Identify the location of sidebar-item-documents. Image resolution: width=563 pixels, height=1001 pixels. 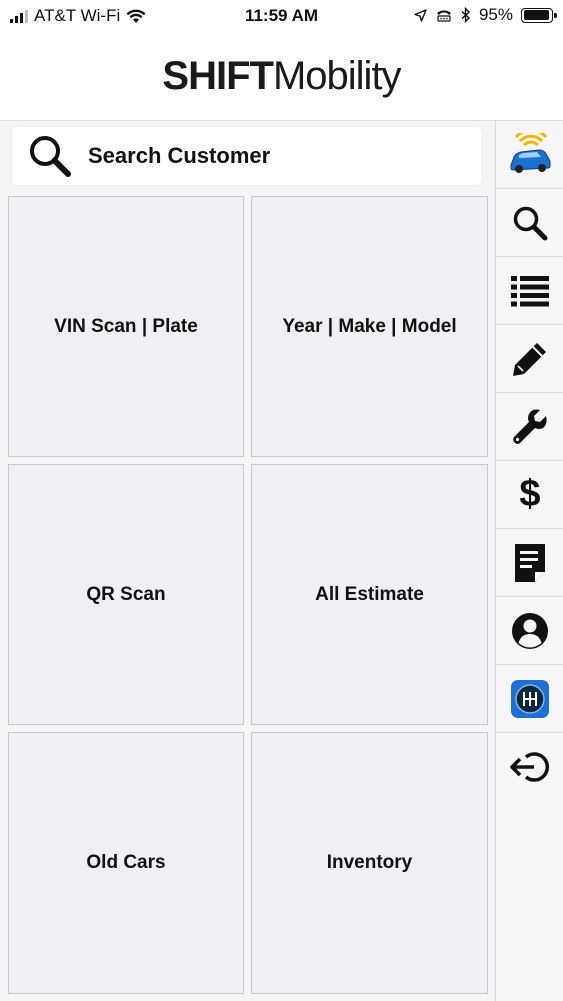
(529, 563).